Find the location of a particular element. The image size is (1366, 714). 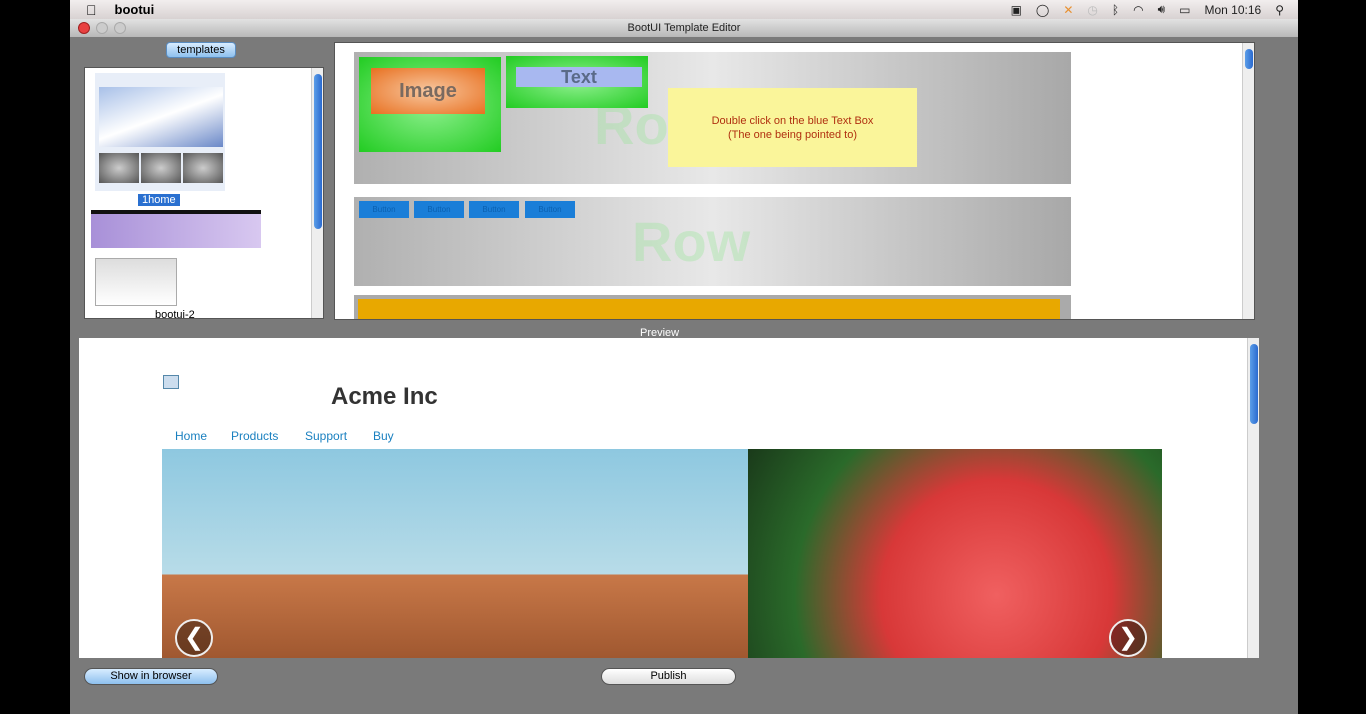

tooltip-line-2: (The one being pointed to) is located at coordinates (792, 135).